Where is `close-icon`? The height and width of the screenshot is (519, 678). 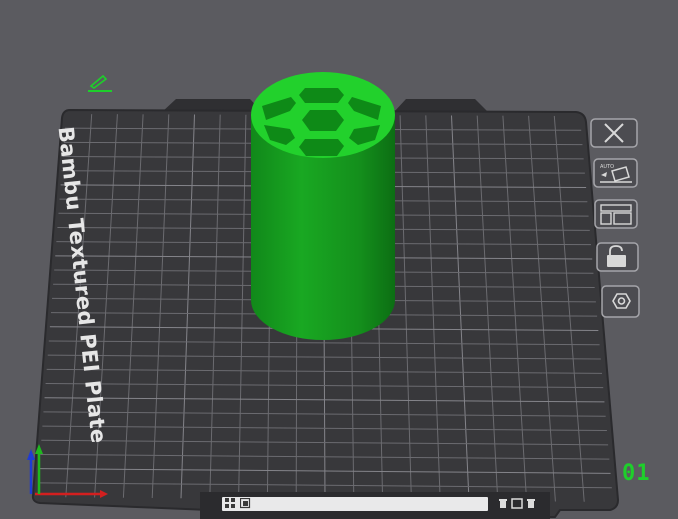 close-icon is located at coordinates (614, 133).